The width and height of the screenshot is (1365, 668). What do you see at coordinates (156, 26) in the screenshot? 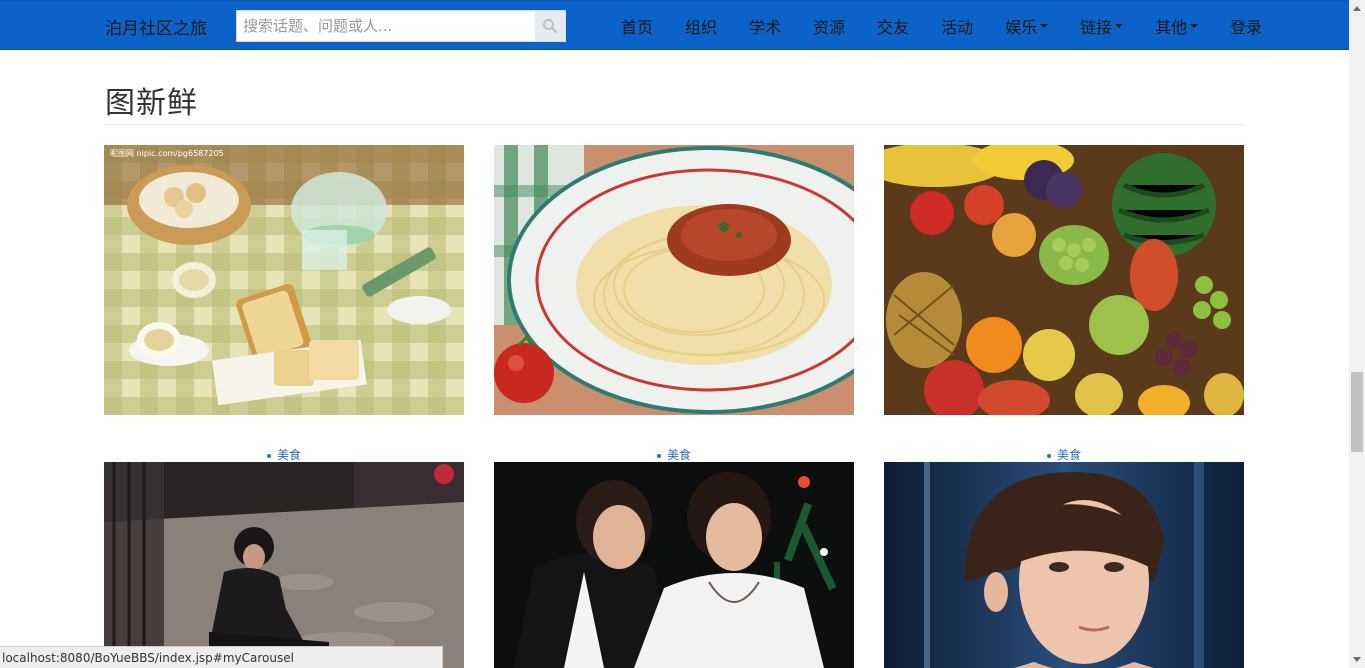
I see `site-brand: 泊月社区之旅` at bounding box center [156, 26].